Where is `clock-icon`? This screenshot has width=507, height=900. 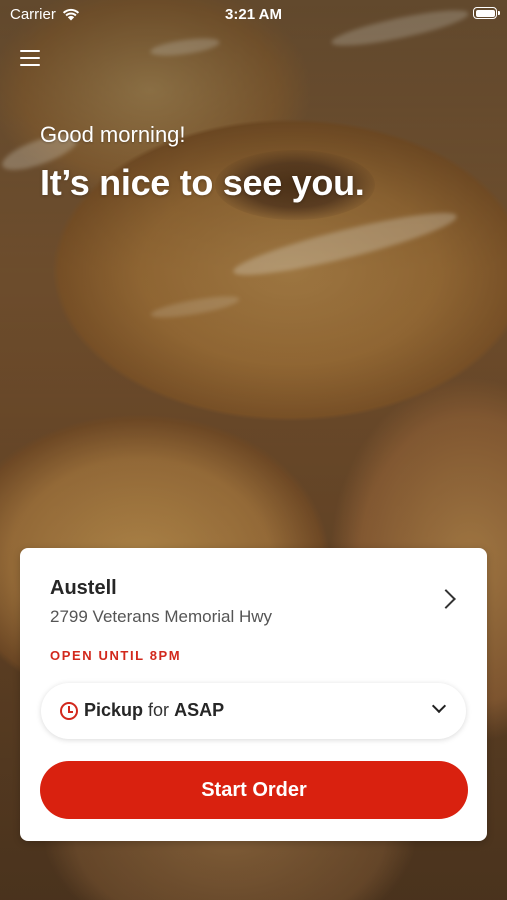
clock-icon is located at coordinates (69, 711).